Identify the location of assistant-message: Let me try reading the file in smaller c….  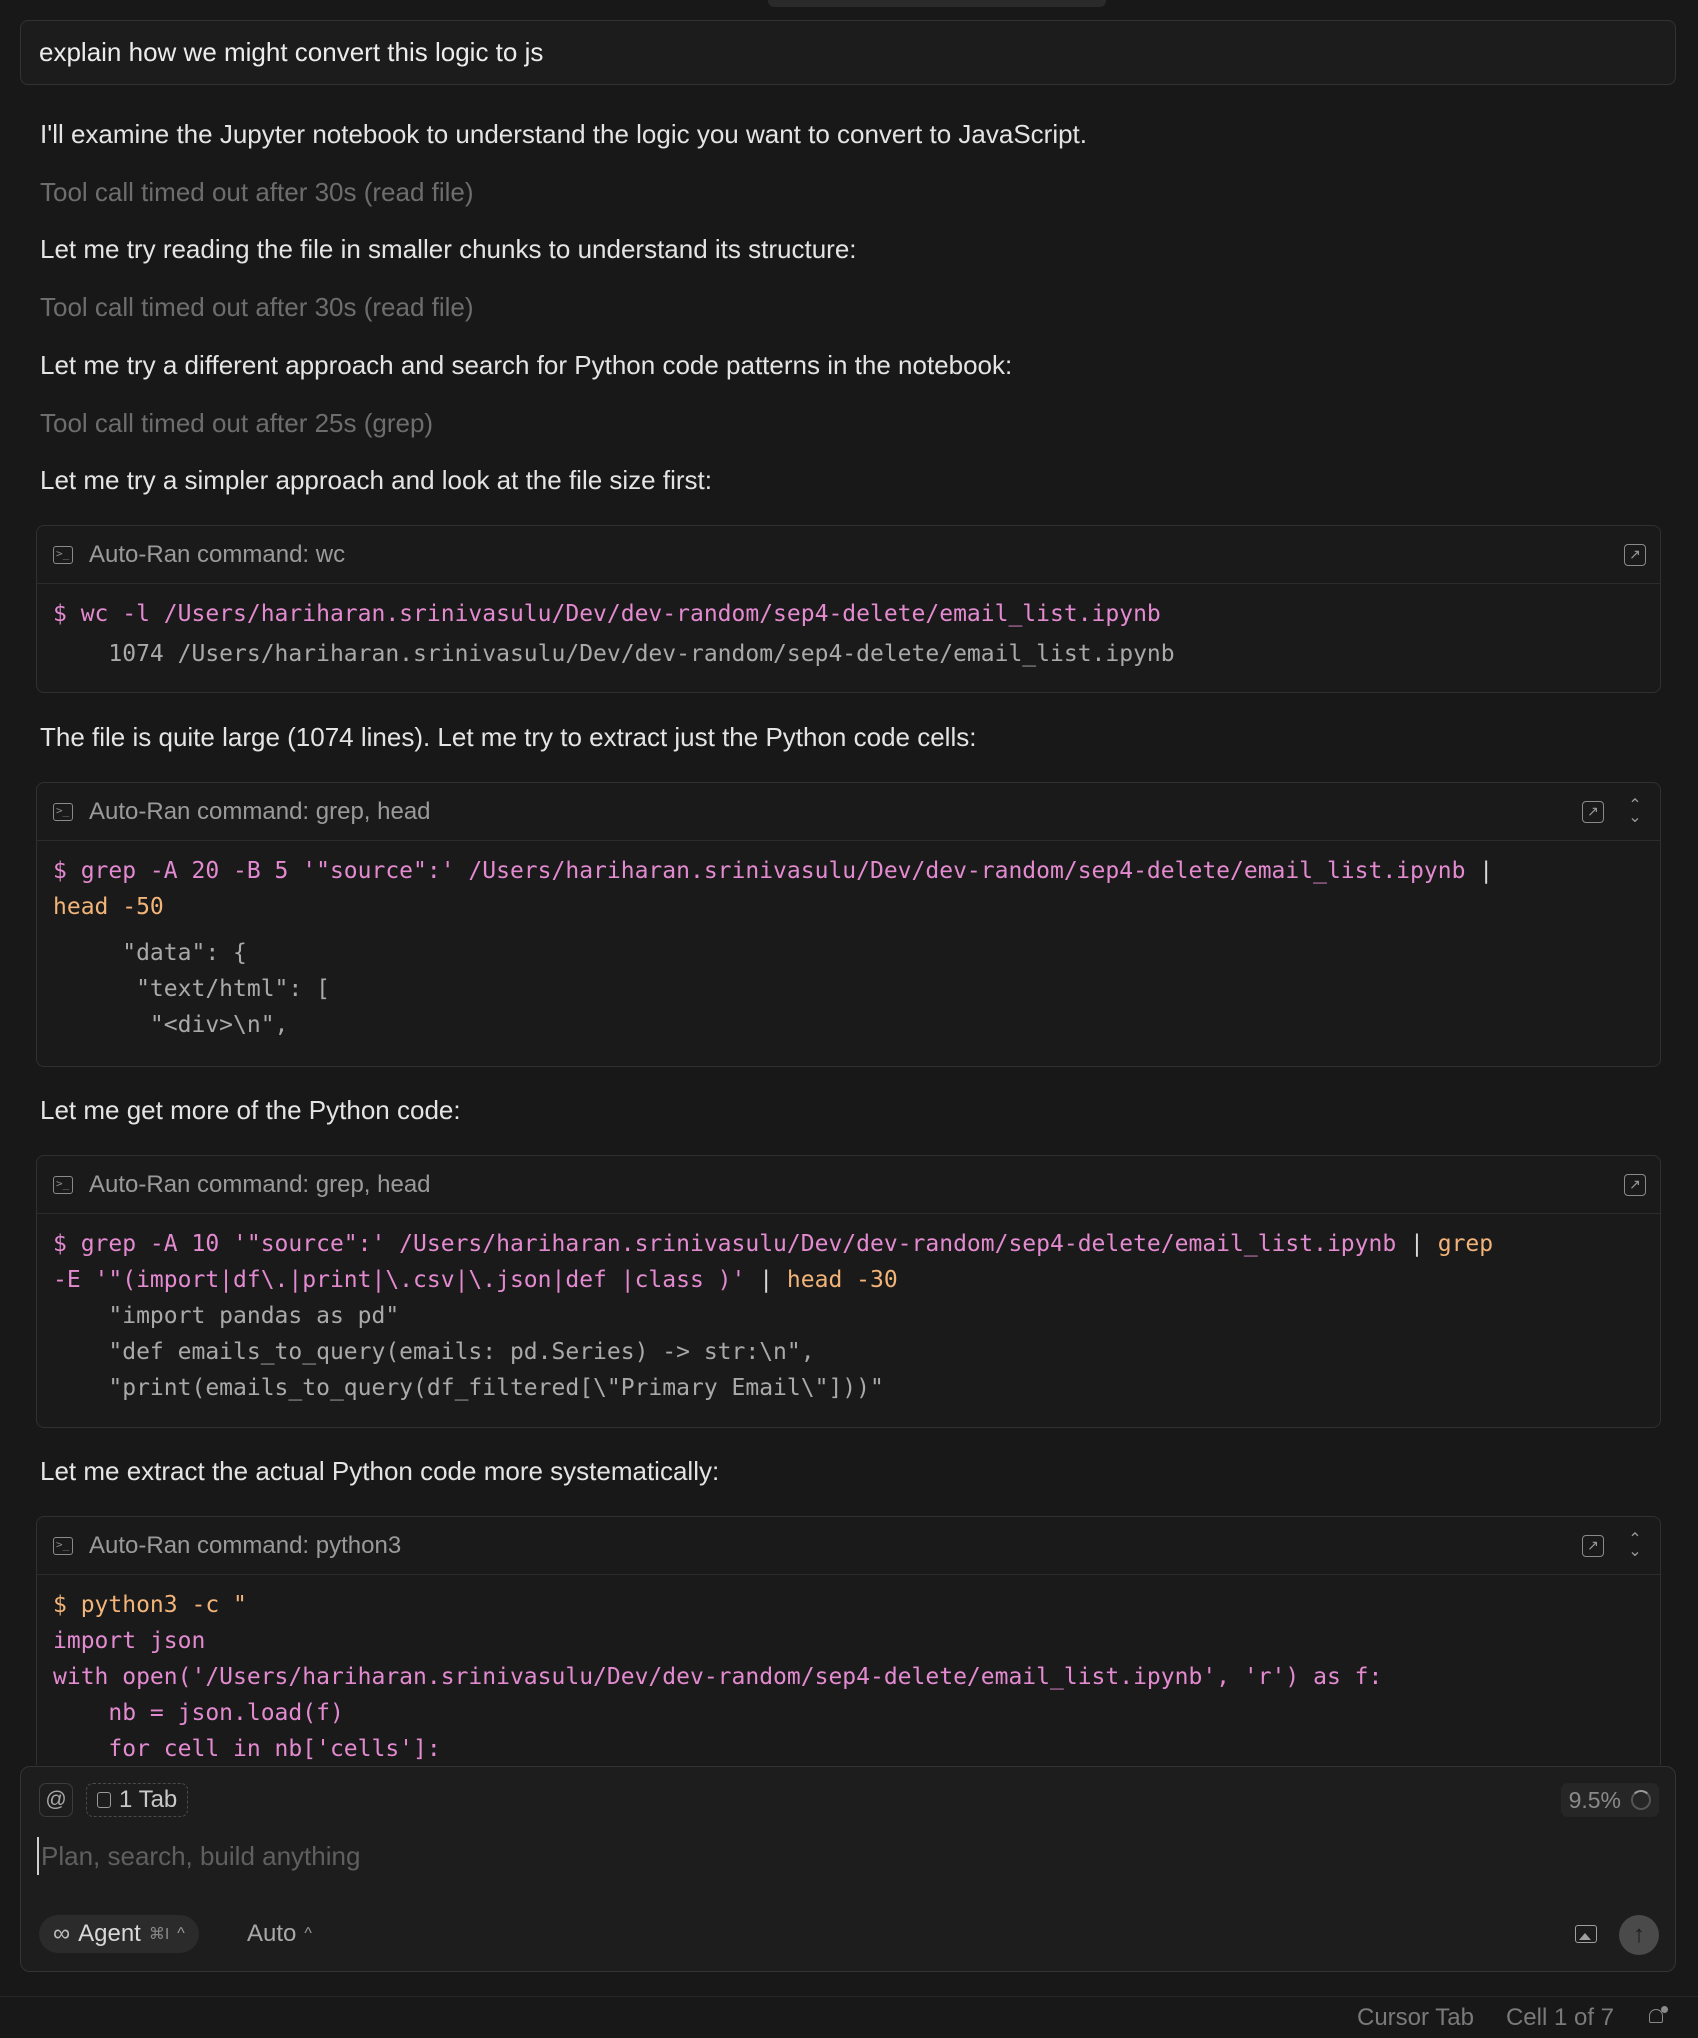
(448, 249).